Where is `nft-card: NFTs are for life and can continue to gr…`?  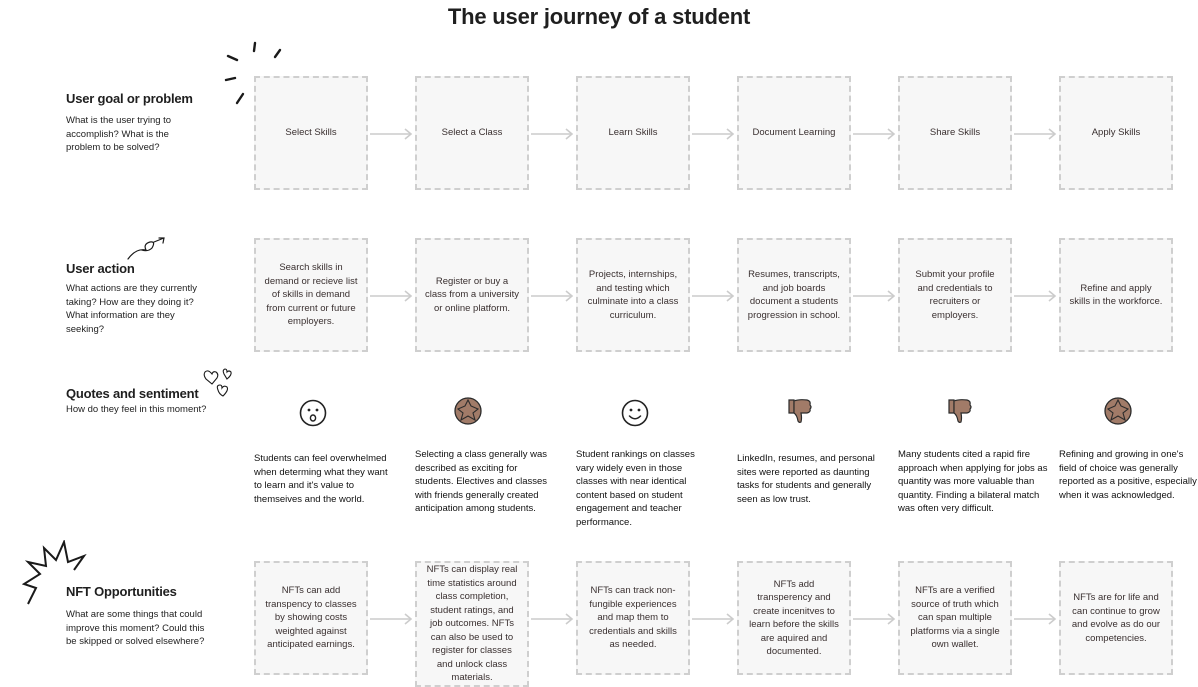 nft-card: NFTs are for life and can continue to gr… is located at coordinates (1116, 618).